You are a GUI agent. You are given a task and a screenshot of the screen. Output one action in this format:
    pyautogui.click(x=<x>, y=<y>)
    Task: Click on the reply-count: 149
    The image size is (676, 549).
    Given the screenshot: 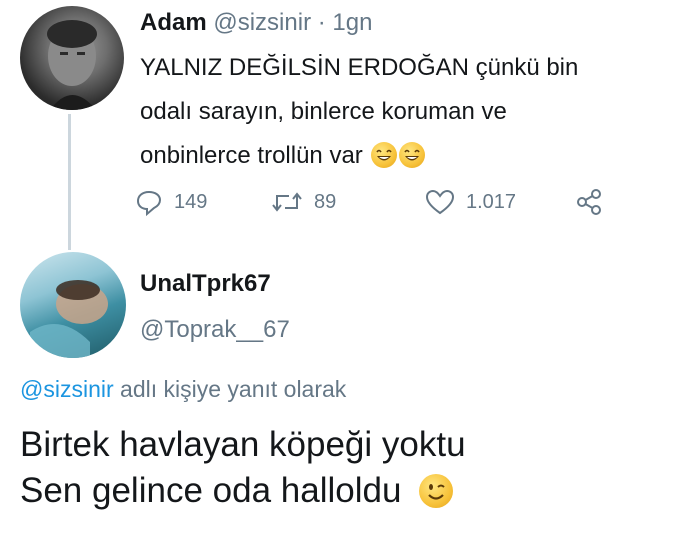 What is the action you would take?
    pyautogui.click(x=191, y=201)
    